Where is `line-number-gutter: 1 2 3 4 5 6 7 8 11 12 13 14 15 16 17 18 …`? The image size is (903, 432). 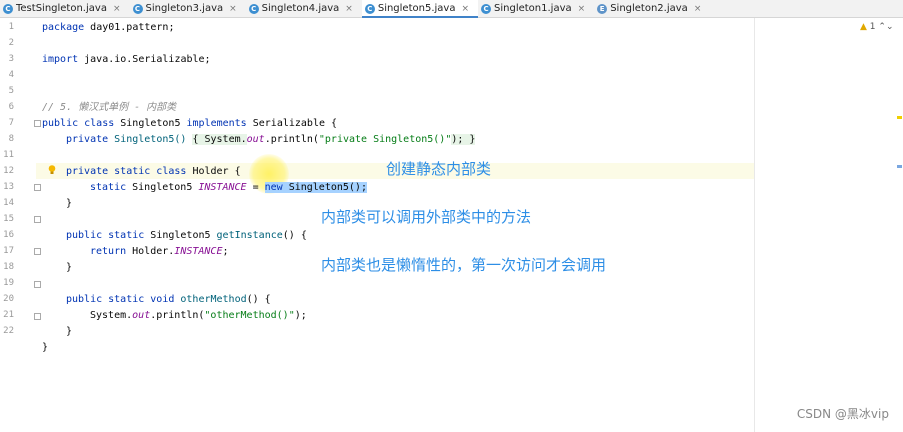 line-number-gutter: 1 2 3 4 5 6 7 8 11 12 13 14 15 16 17 18 … is located at coordinates (18, 225).